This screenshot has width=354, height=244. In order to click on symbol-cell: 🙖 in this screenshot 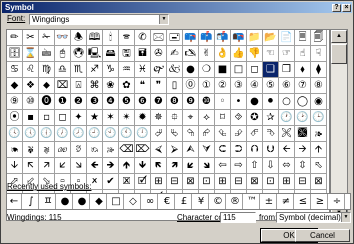, I will do `click(47, 150)`.